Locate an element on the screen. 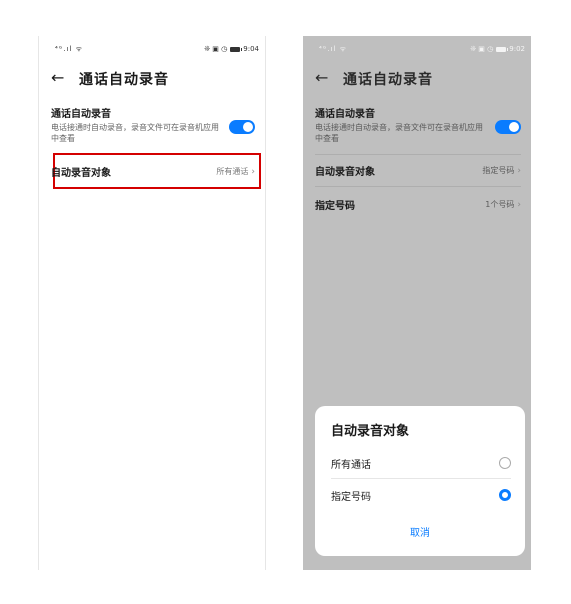 Image resolution: width=571 pixels, height=604 pixels. record-target-value-text: 所有通话 is located at coordinates (232, 171).